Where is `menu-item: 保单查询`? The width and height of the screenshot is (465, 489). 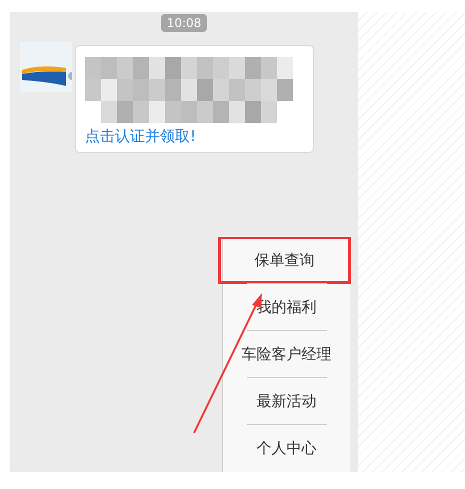
menu-item: 保单查询 is located at coordinates (284, 260).